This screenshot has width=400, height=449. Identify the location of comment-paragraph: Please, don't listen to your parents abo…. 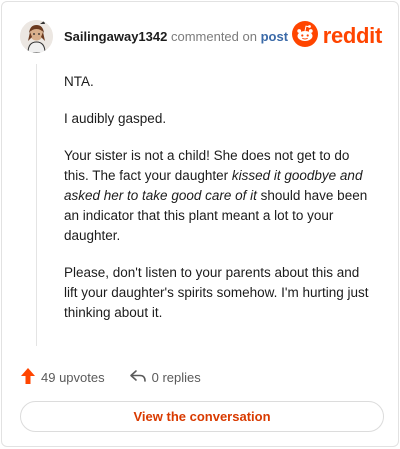
(216, 292).